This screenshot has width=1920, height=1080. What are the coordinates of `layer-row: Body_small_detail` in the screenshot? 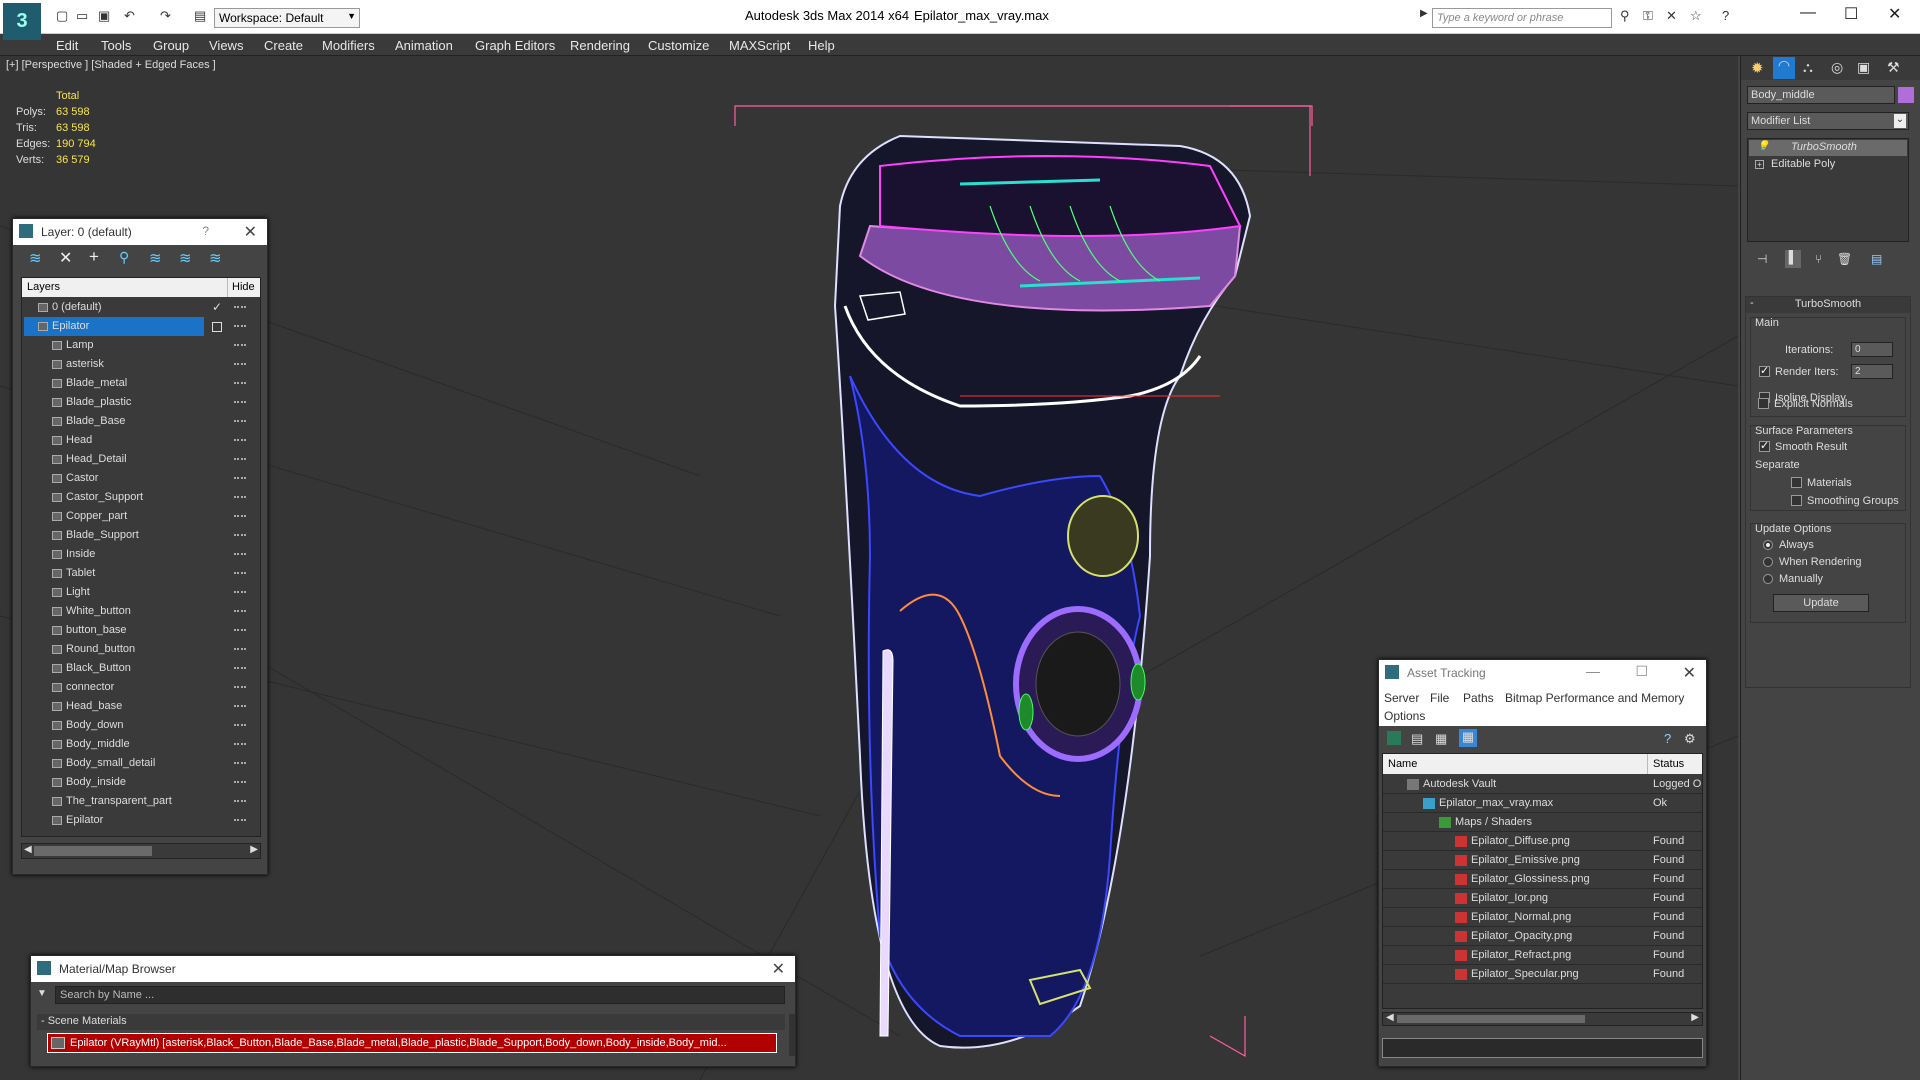 It's located at (137, 763).